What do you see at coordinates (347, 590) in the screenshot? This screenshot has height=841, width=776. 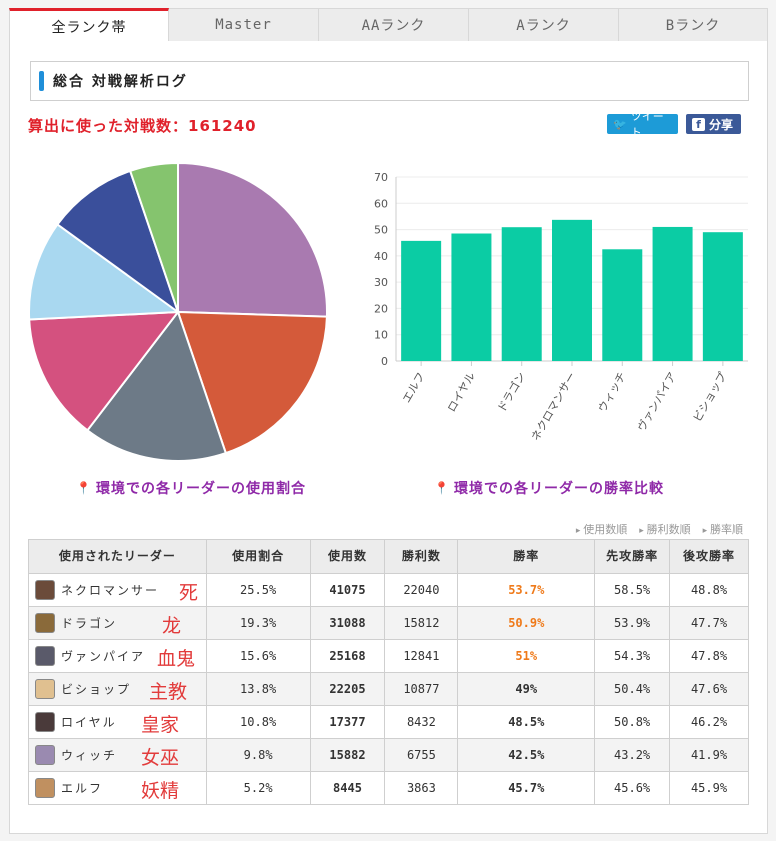 I see `uses-cell: 41075` at bounding box center [347, 590].